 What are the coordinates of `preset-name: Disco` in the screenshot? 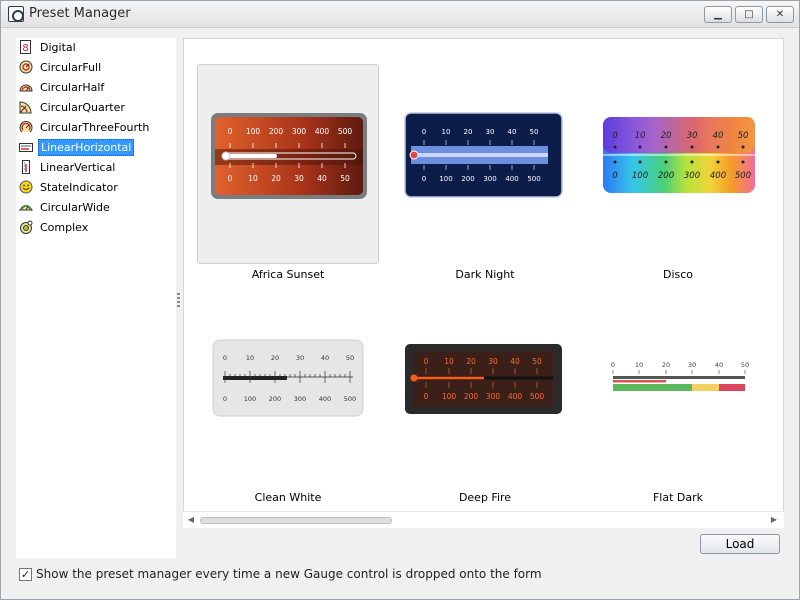 It's located at (678, 274).